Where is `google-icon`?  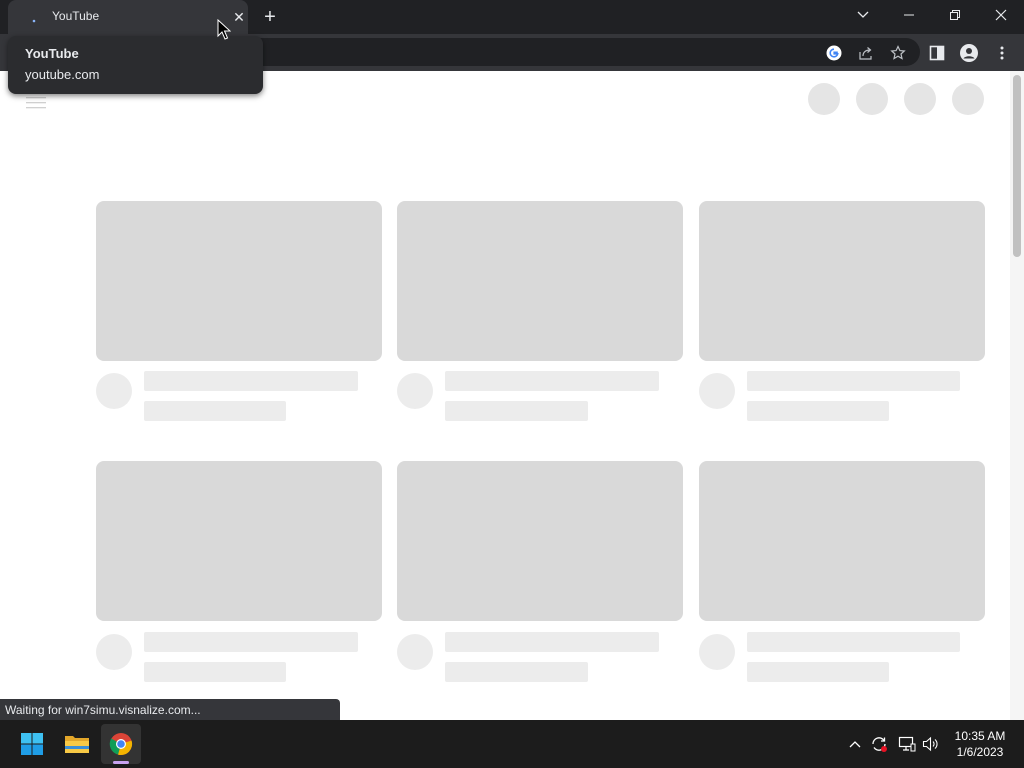
google-icon is located at coordinates (834, 53).